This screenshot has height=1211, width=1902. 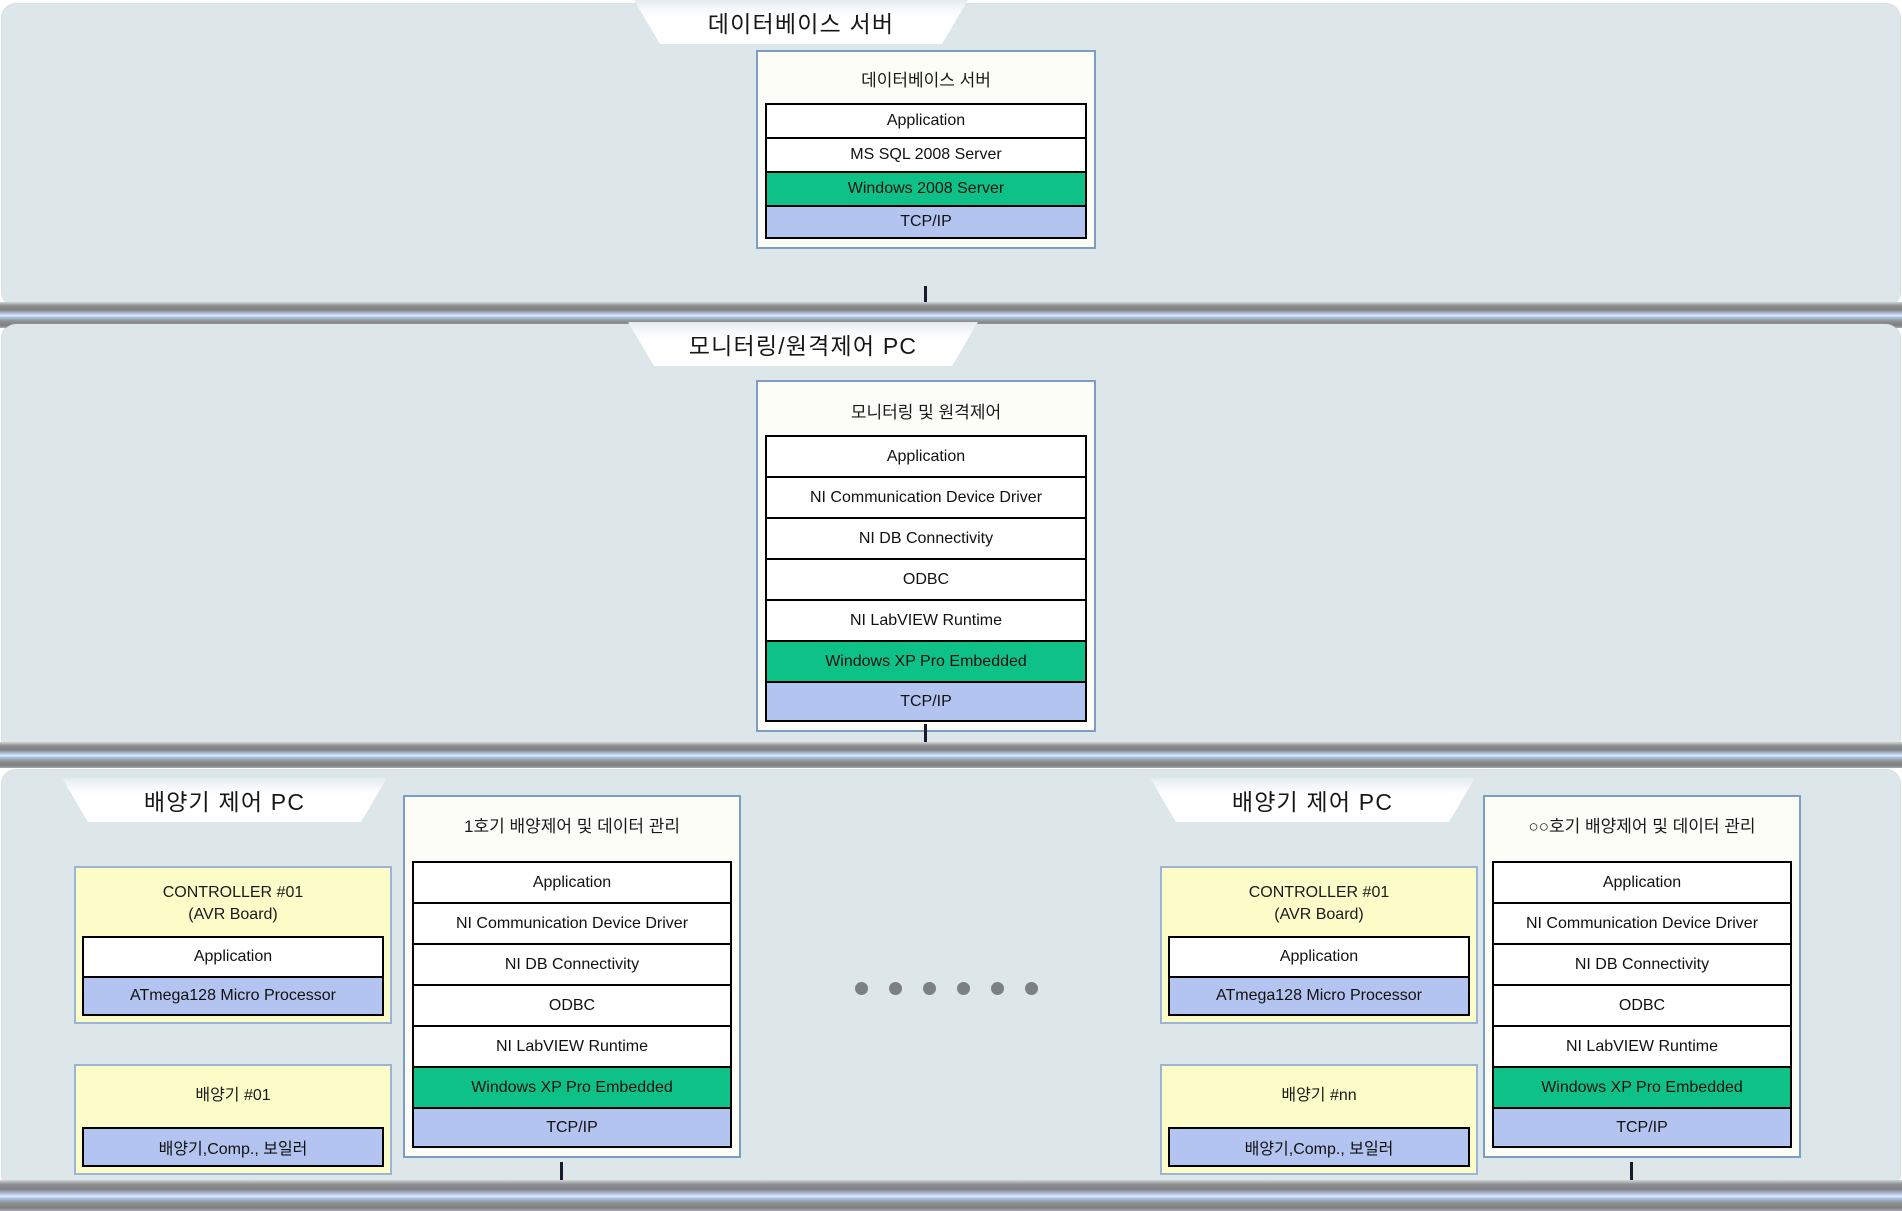 I want to click on controller-board-left-title: CONTROLLER #01 (AVR Board), so click(x=233, y=905).